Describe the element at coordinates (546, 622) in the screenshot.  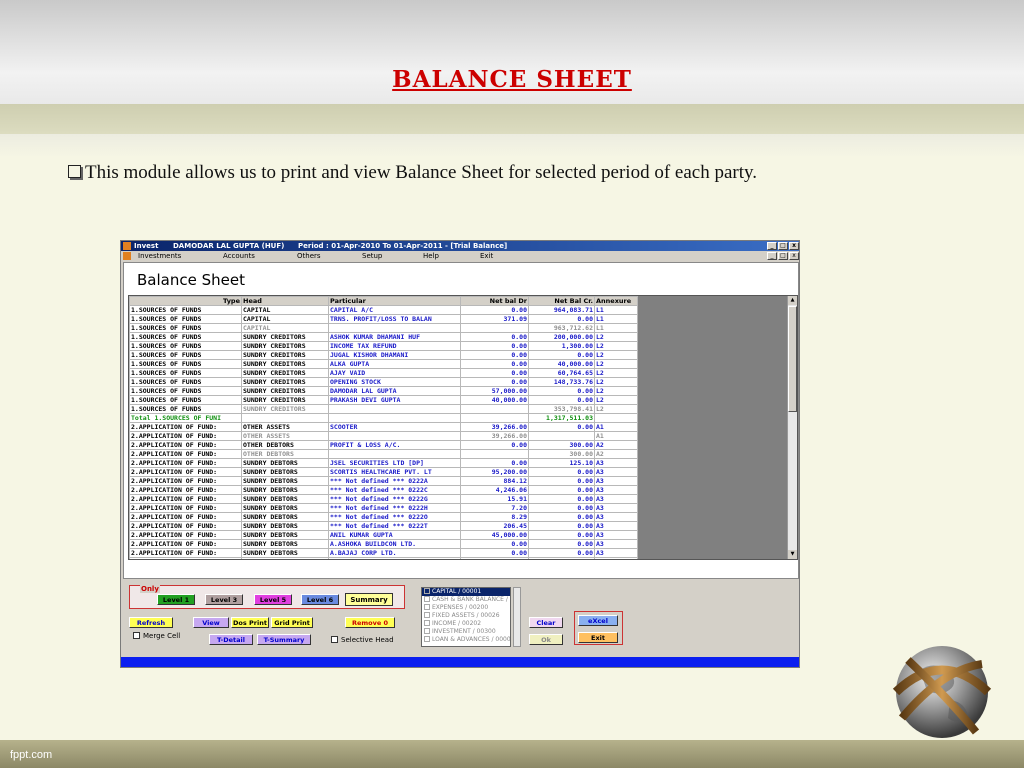
I see `clear-button: Clear` at that location.